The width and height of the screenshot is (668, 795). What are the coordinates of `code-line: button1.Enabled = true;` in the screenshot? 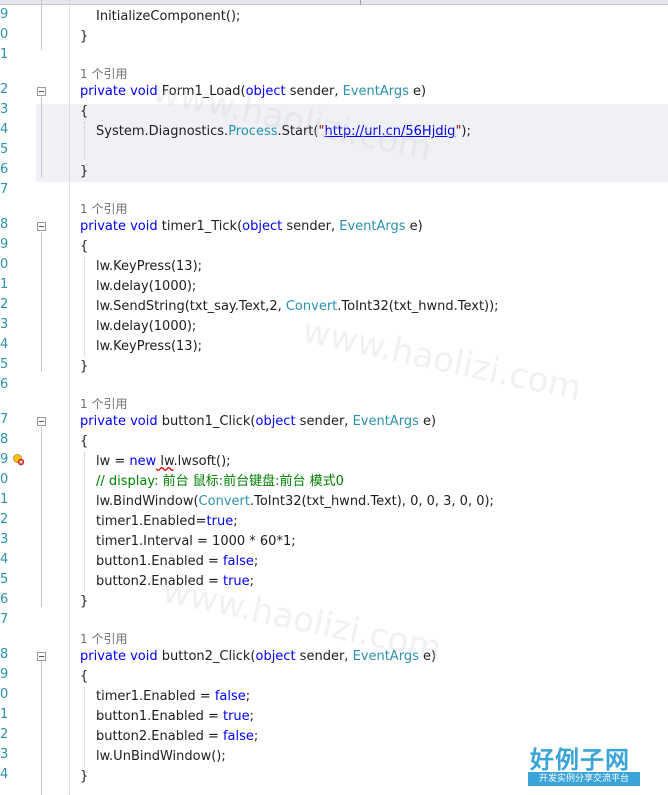 It's located at (175, 716).